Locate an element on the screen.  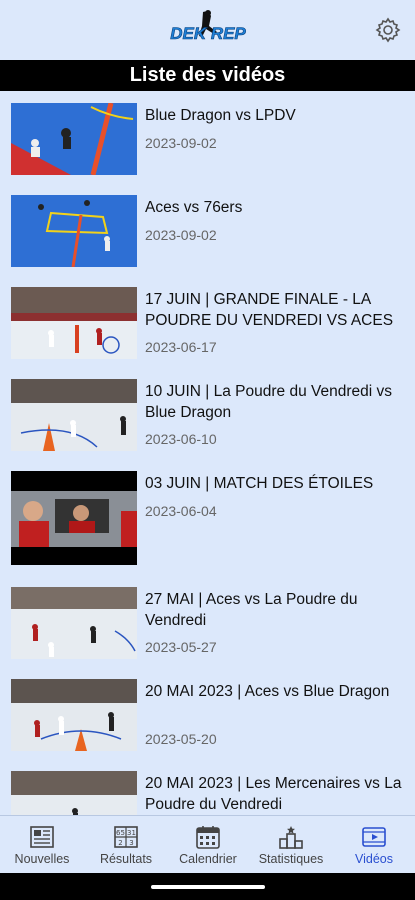
bottom-navigation: Nouvelles 65 31 2 3 Résultats Calendrier is located at coordinates (207, 844).